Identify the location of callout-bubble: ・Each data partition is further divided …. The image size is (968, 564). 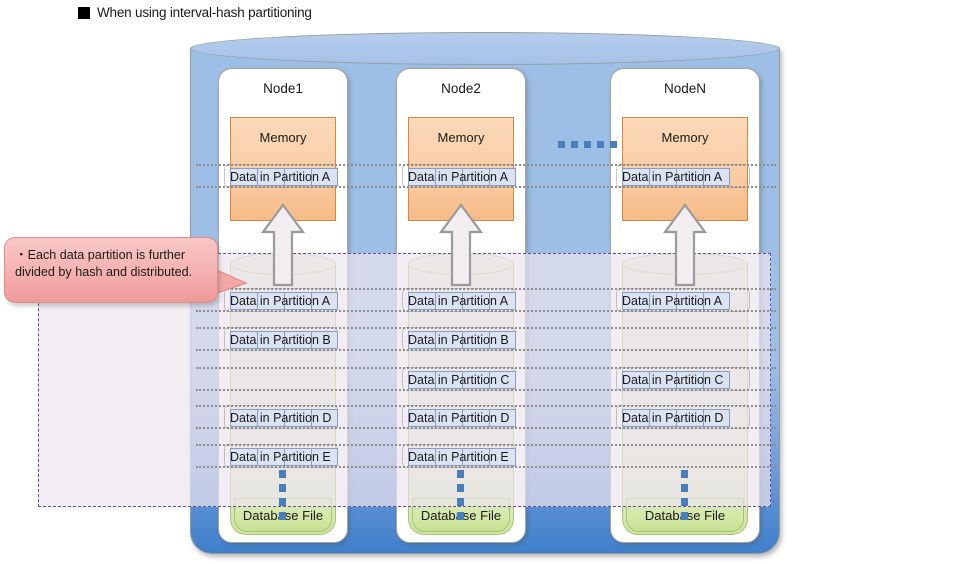
(111, 270).